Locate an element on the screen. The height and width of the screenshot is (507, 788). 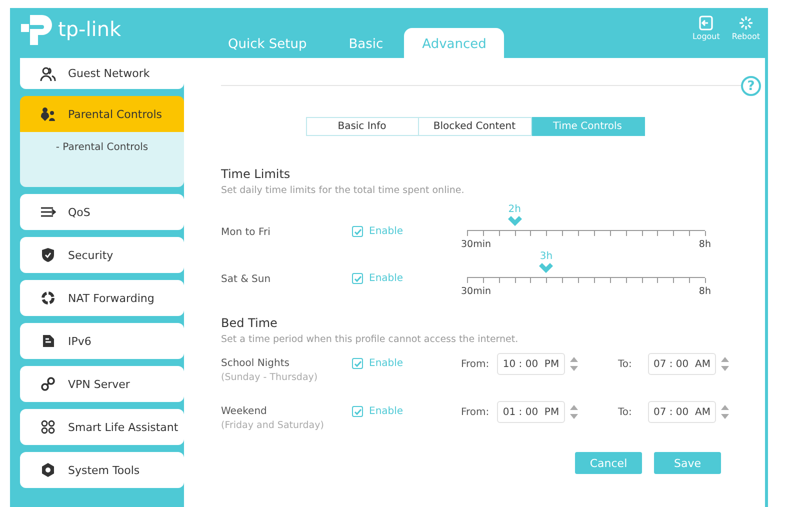
section-title: Bed Time is located at coordinates (249, 323).